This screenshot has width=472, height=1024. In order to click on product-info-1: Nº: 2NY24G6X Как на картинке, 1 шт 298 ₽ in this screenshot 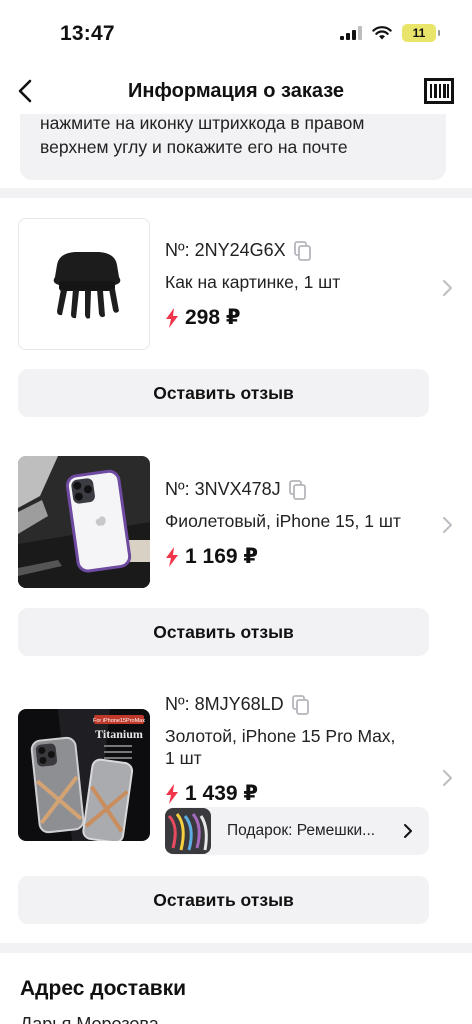, I will do `click(293, 285)`.